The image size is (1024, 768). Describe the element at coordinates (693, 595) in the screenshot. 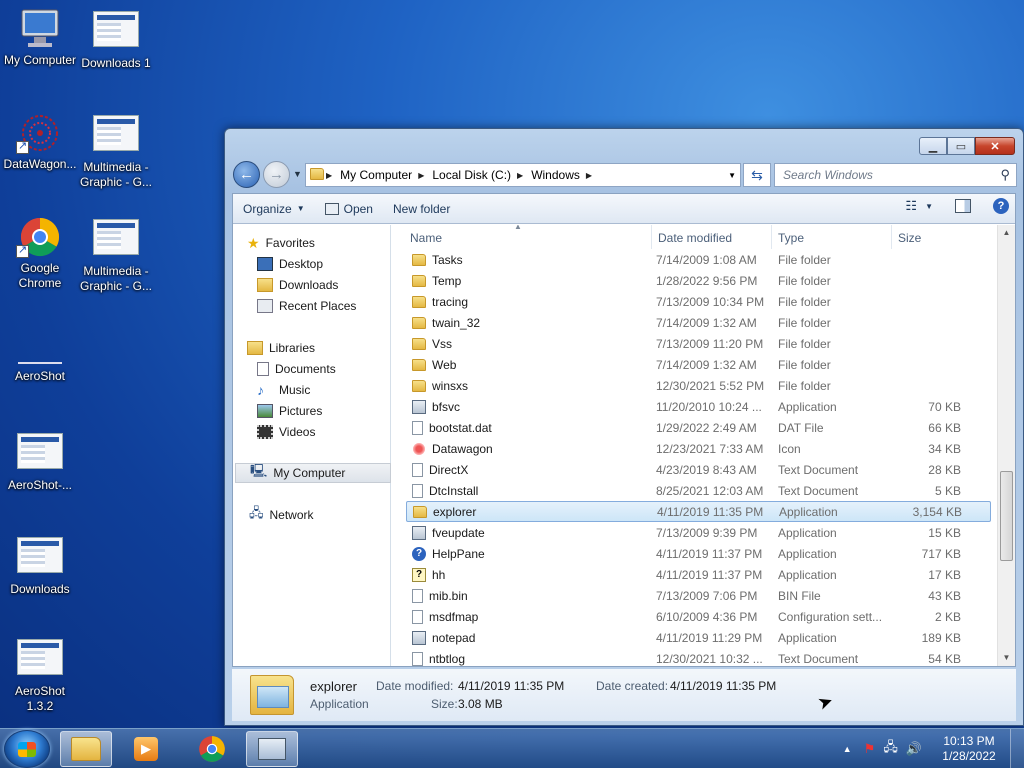

I see `file-row: mib.bin 7/13/2009 7:06 PM BIN File 43 KB` at that location.